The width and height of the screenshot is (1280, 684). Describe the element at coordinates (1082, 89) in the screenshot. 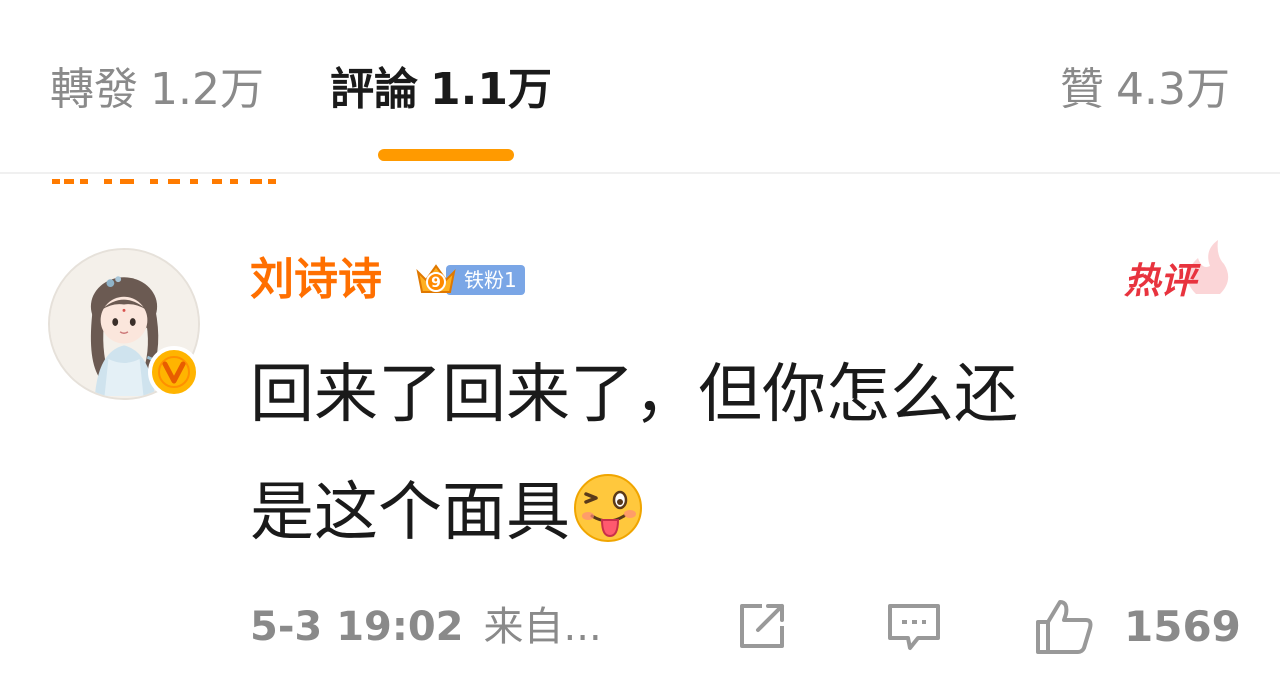

I see `tab-like-label: 贊` at that location.